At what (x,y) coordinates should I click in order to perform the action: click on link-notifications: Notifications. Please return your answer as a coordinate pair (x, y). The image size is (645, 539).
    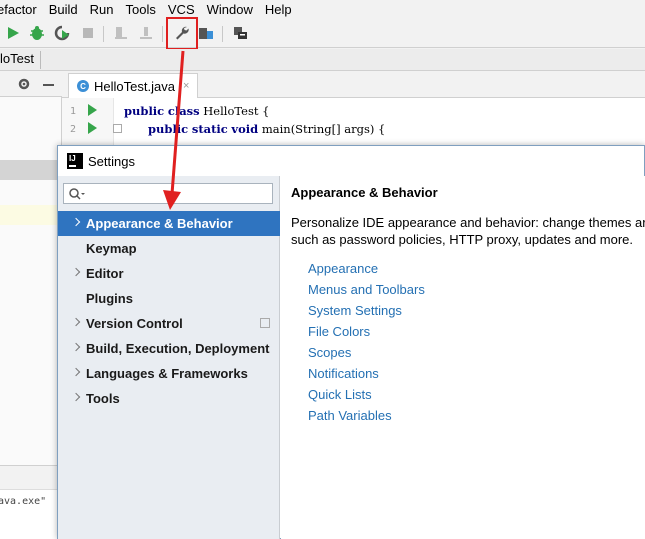
    Looking at the image, I should click on (343, 373).